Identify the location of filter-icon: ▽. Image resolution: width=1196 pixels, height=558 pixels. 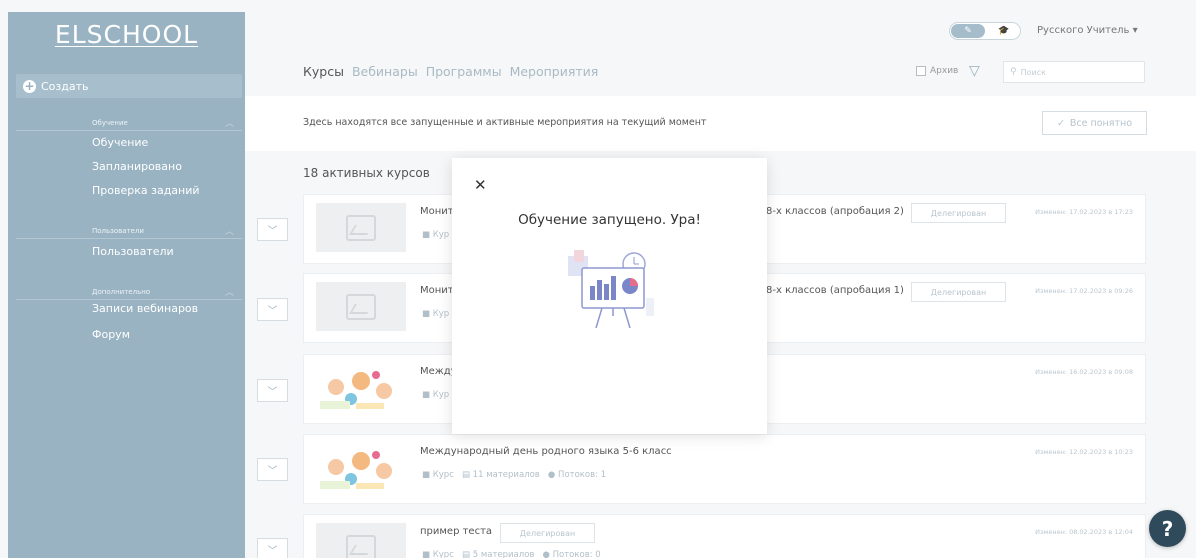
(974, 71).